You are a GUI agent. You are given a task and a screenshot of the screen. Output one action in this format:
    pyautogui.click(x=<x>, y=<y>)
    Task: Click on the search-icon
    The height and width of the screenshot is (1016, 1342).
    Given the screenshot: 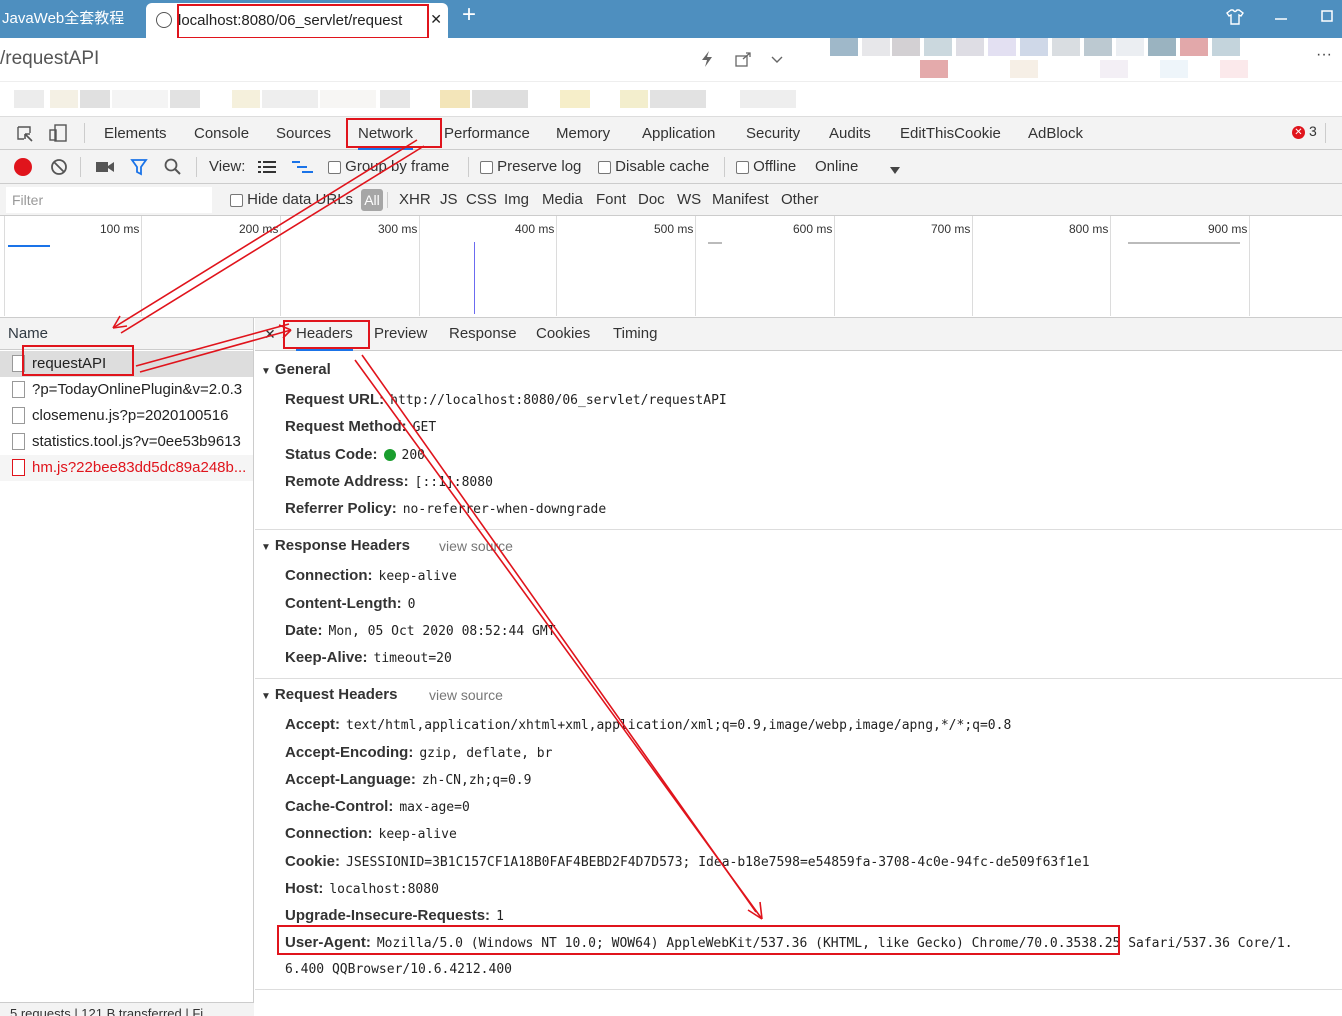 What is the action you would take?
    pyautogui.click(x=173, y=169)
    